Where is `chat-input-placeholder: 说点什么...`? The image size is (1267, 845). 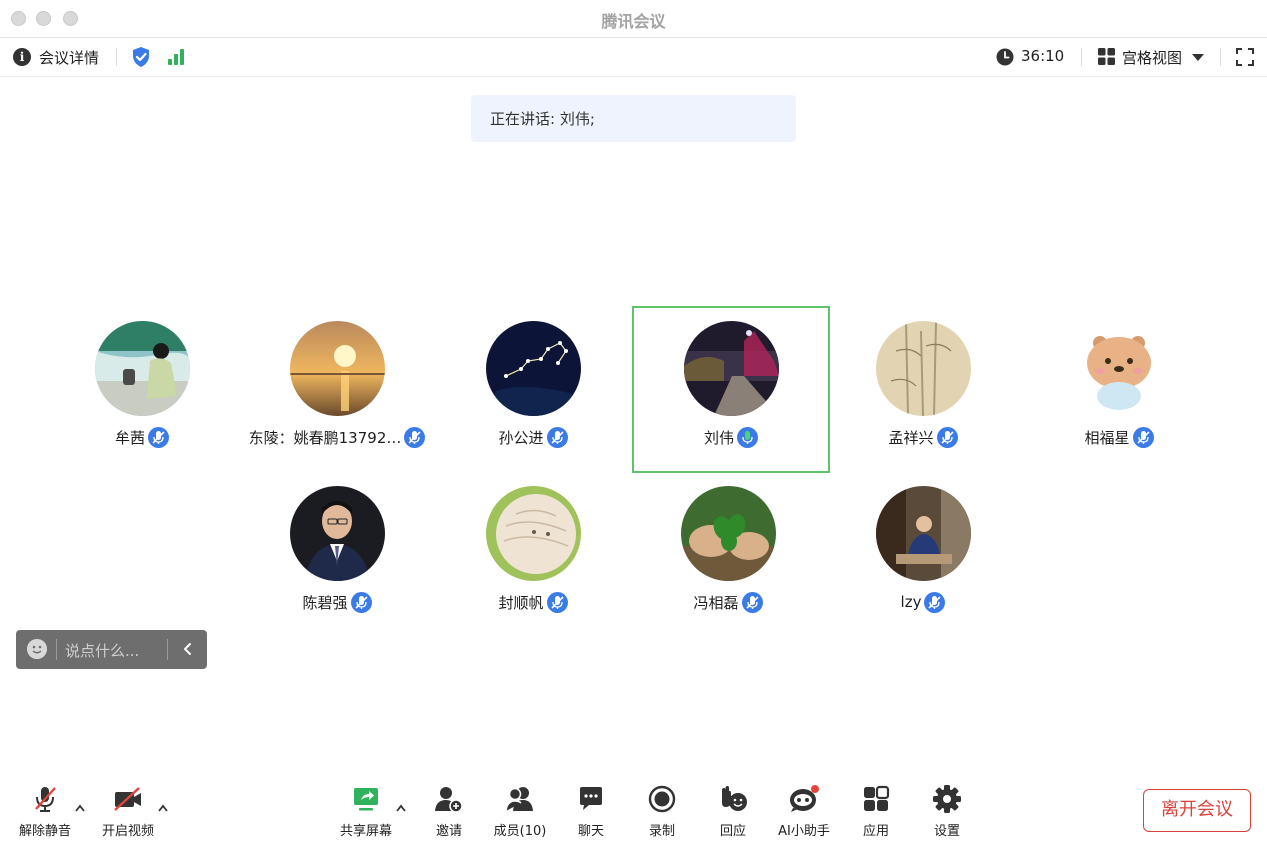 chat-input-placeholder: 说点什么... is located at coordinates (102, 650).